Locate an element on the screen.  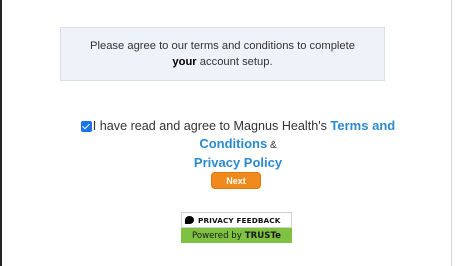
truste-privacy-badge: PRIVACY FEEDBACK Powered by TRUSTe is located at coordinates (236, 227).